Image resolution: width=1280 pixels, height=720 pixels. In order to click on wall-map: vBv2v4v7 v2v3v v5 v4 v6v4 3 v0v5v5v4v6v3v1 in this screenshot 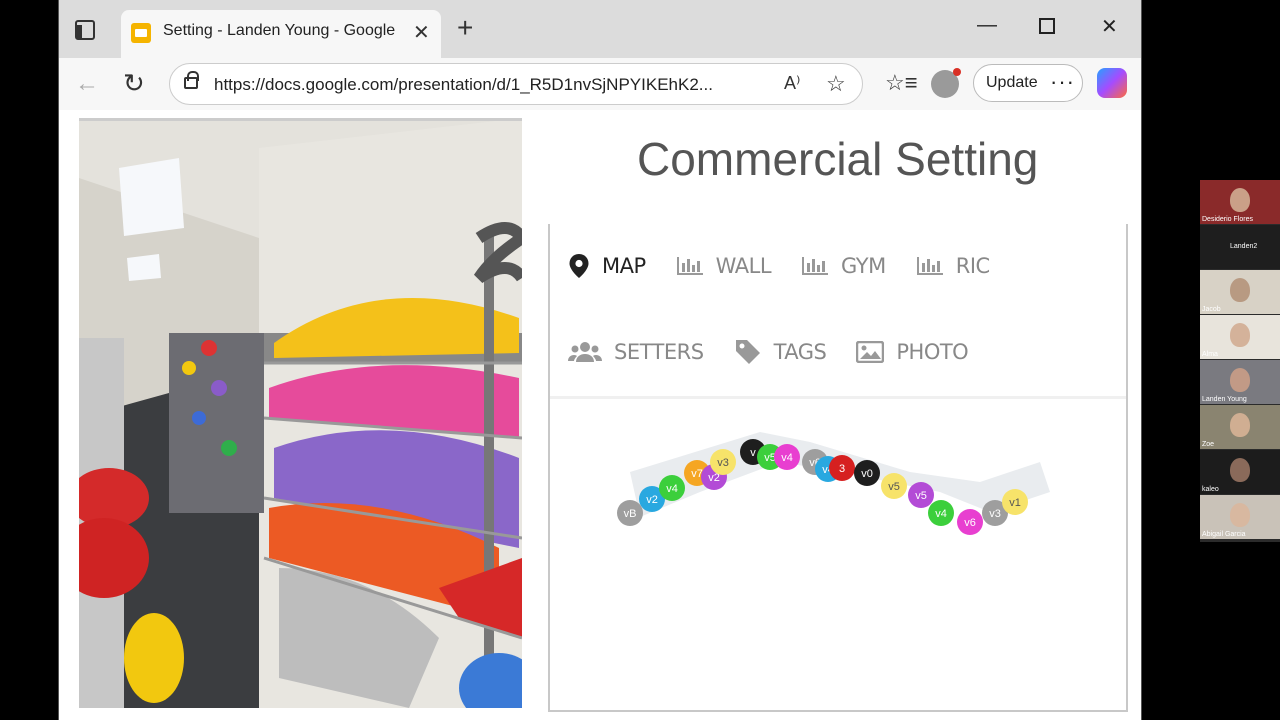, I will do `click(833, 483)`.